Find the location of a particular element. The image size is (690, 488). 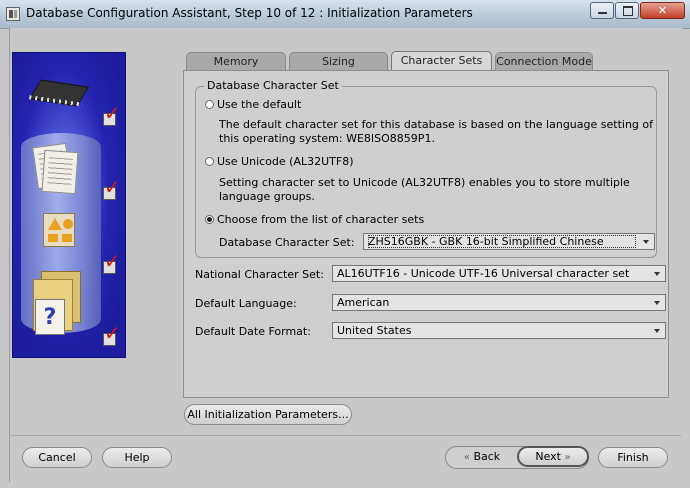

radio-label: Use the default is located at coordinates (259, 104).